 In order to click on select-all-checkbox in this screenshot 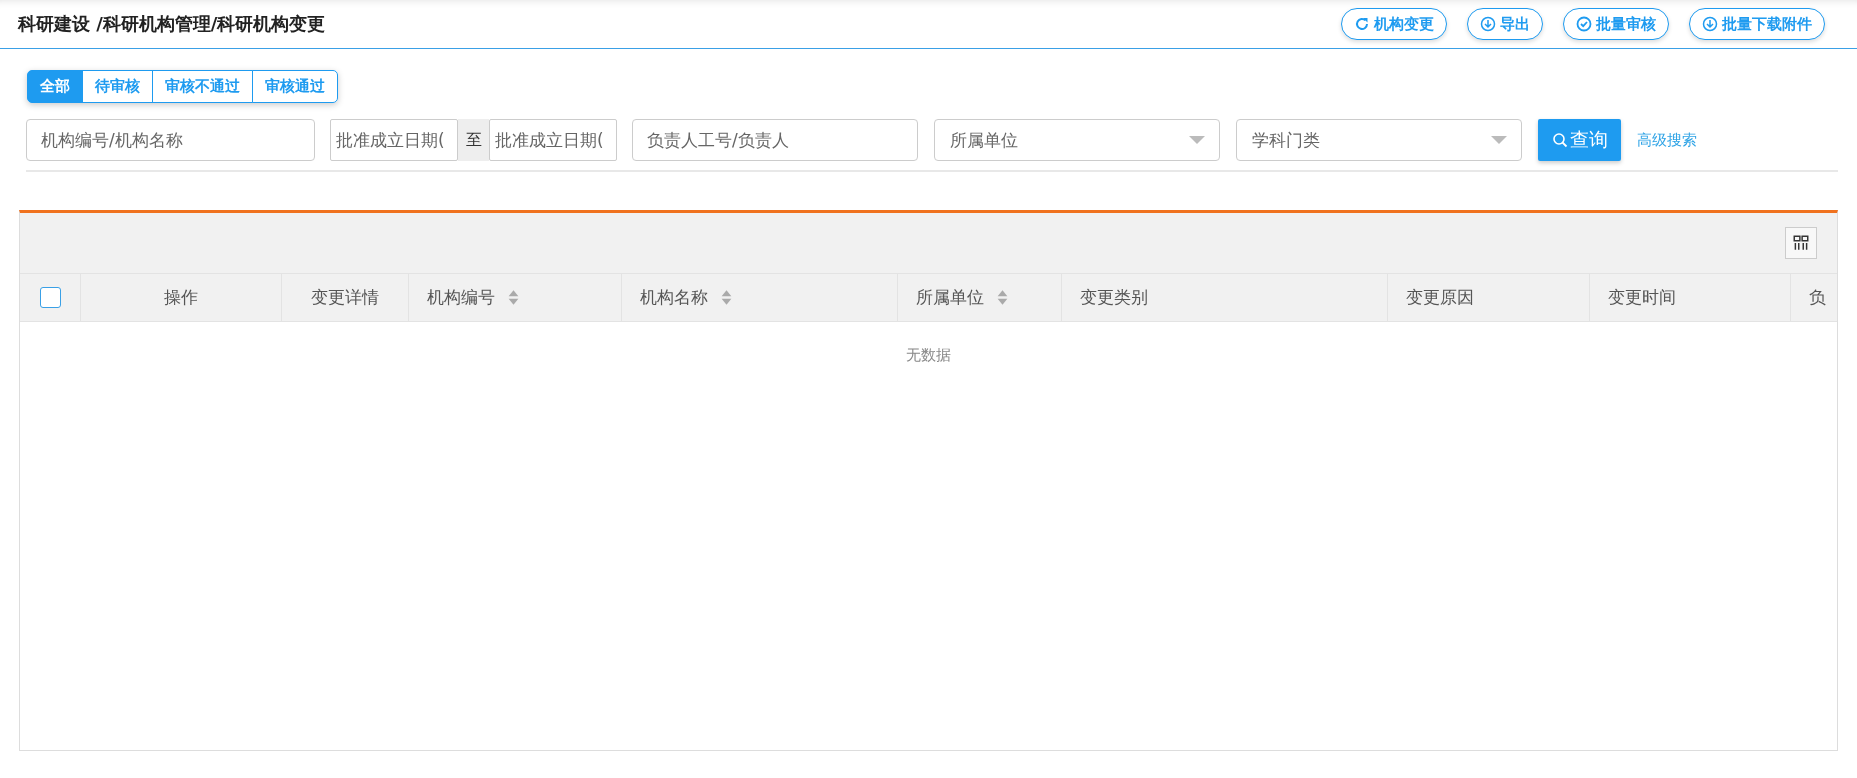, I will do `click(50, 297)`.